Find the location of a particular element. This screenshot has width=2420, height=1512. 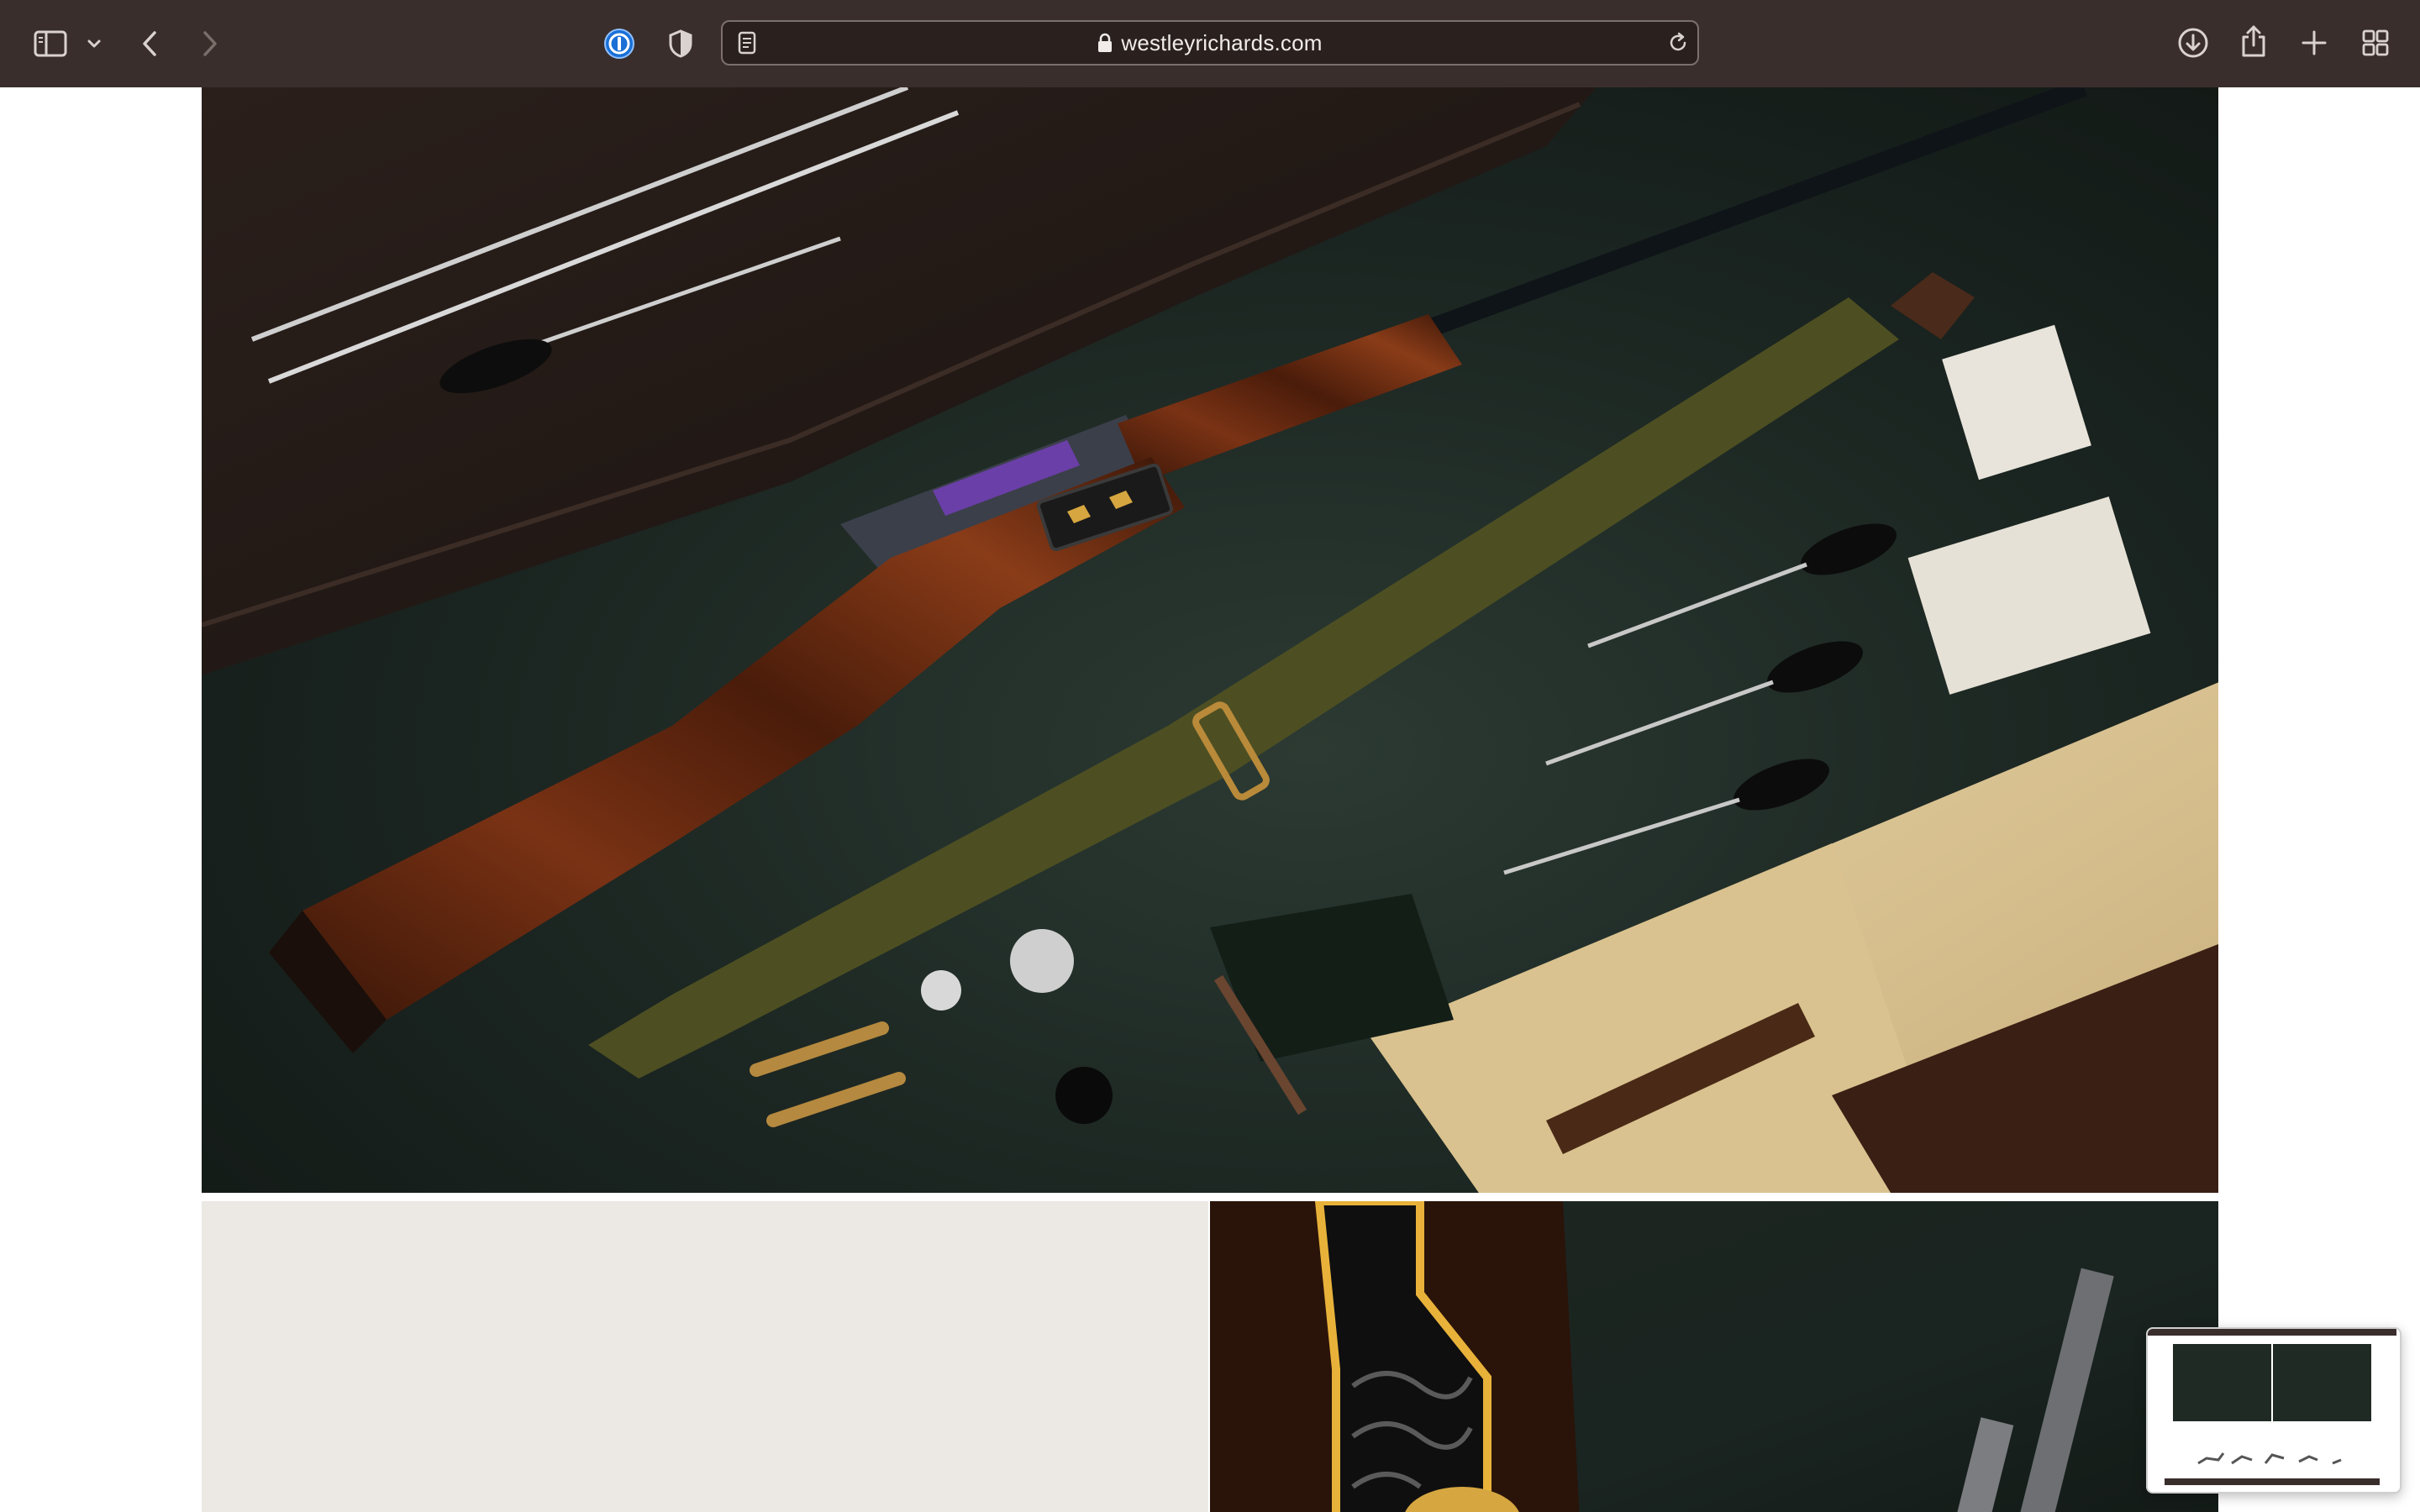

chevron-right-icon is located at coordinates (210, 43).